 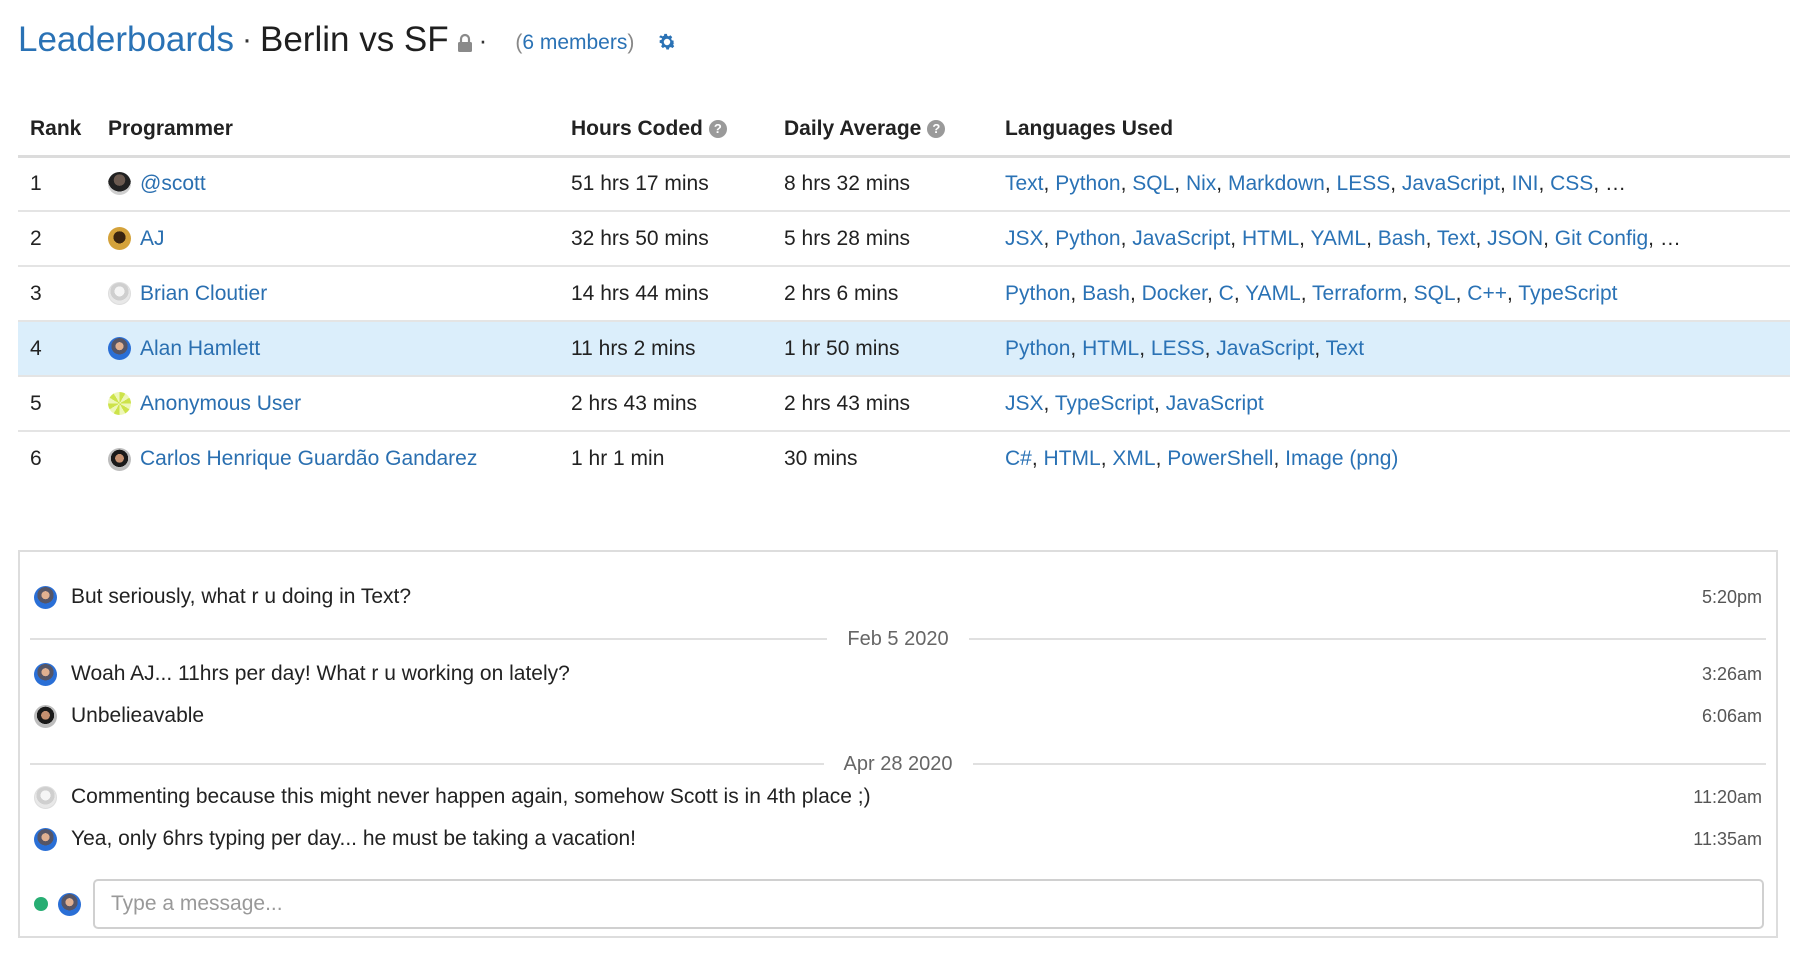 I want to click on programmer-link: Anonymous User, so click(x=220, y=404).